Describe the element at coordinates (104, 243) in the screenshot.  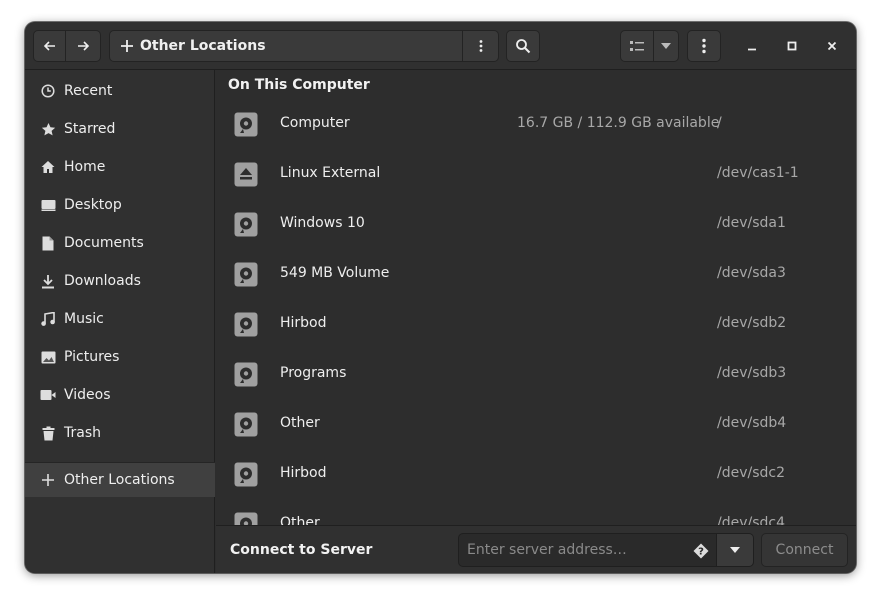
I see `sidebar-item-label: Documents` at that location.